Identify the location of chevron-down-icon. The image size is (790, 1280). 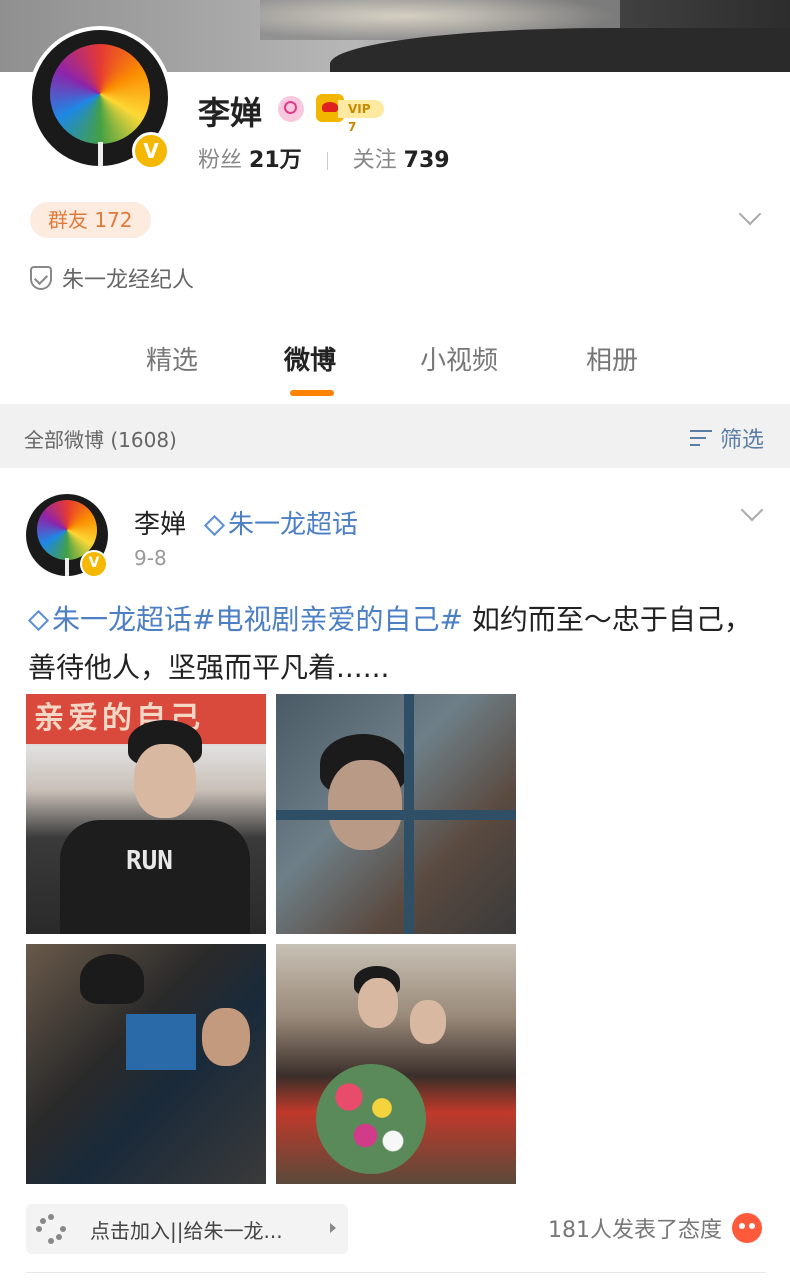
(750, 214).